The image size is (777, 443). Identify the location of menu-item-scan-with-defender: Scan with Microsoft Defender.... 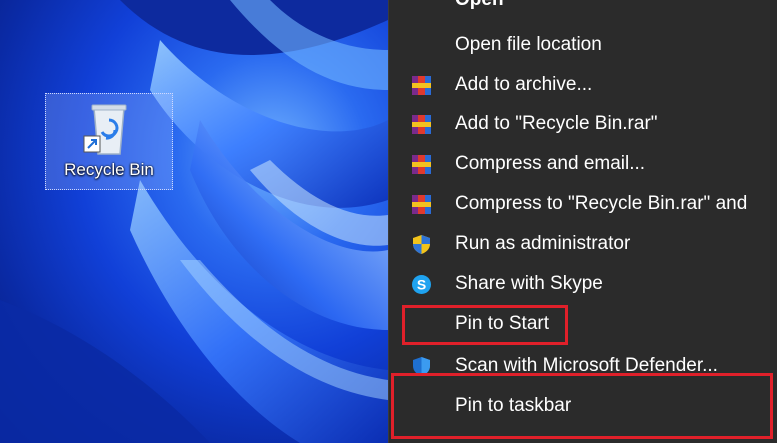
(583, 366).